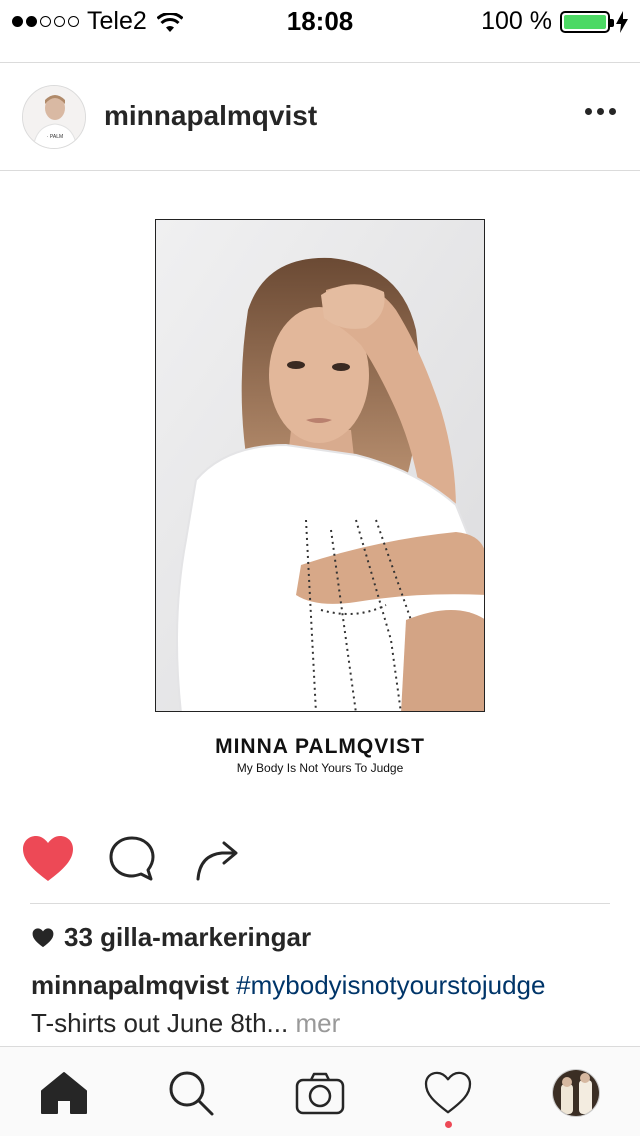 This screenshot has width=640, height=1136. Describe the element at coordinates (320, 768) in the screenshot. I see `image-subtitle: My Body Is Not Yours To Judge` at that location.